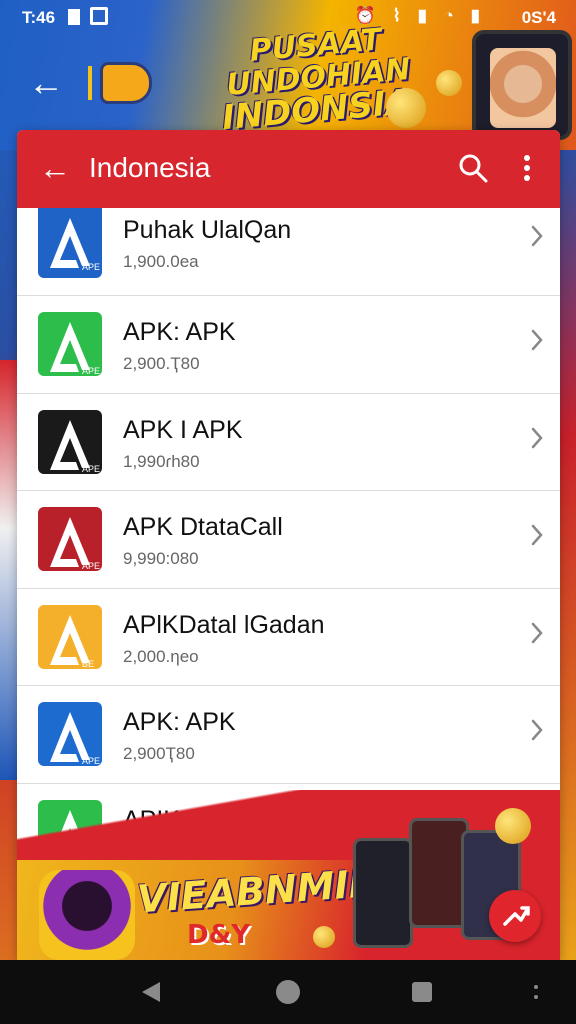 Image resolution: width=576 pixels, height=1024 pixels. What do you see at coordinates (288, 540) in the screenshot?
I see `list-item: APE APK DtataCall 9,990:080` at bounding box center [288, 540].